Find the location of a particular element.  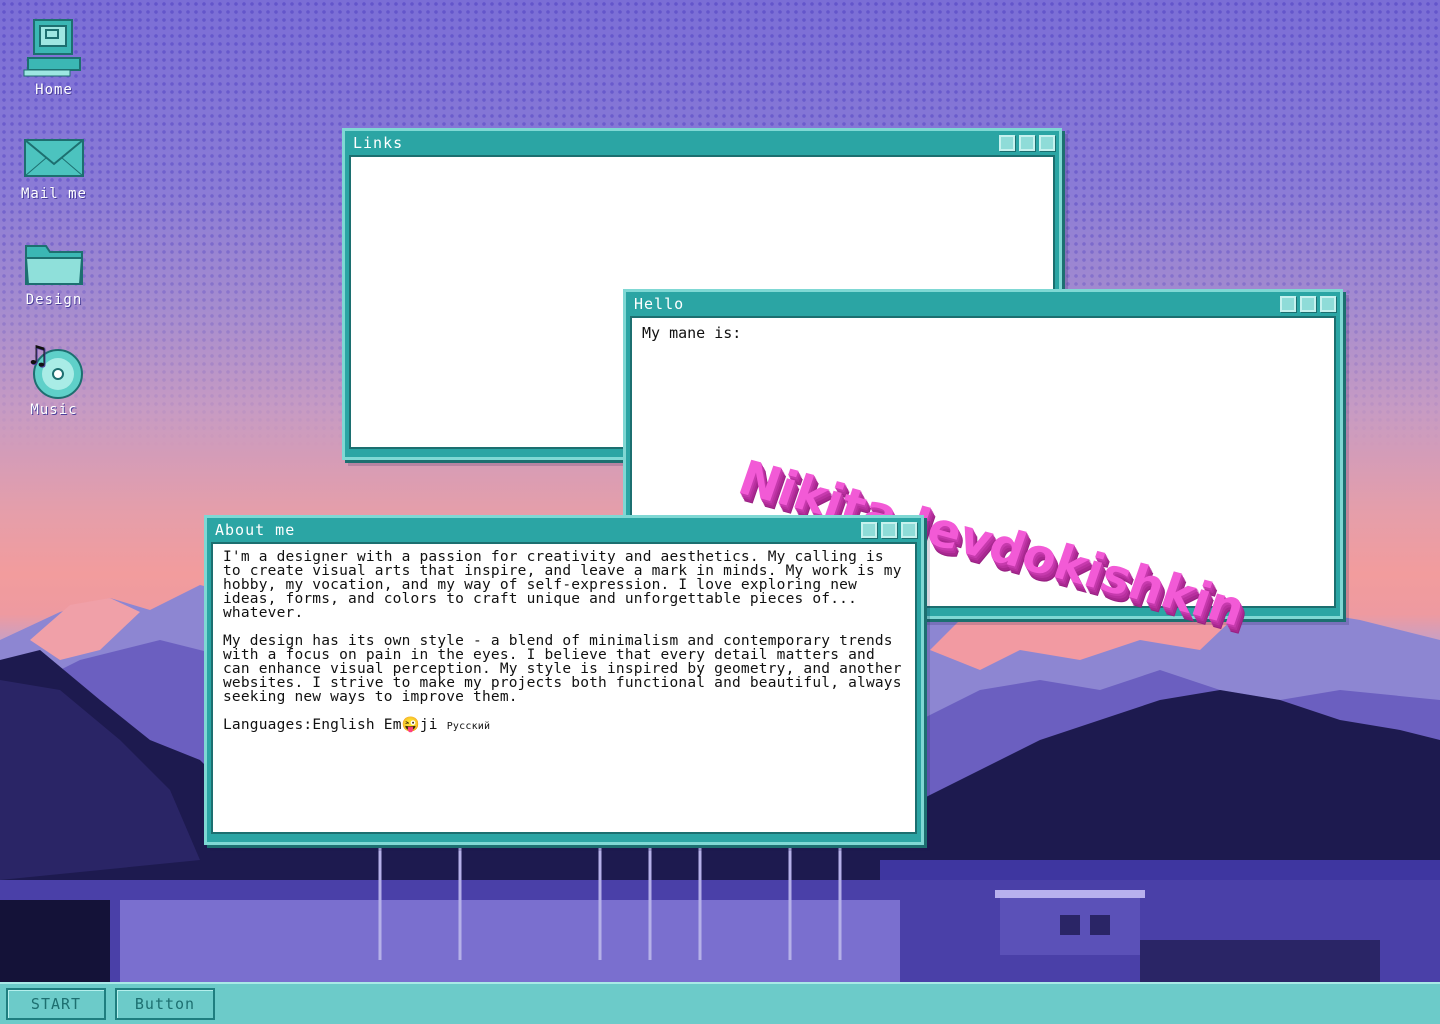

languages-label: Languages: is located at coordinates (268, 725).